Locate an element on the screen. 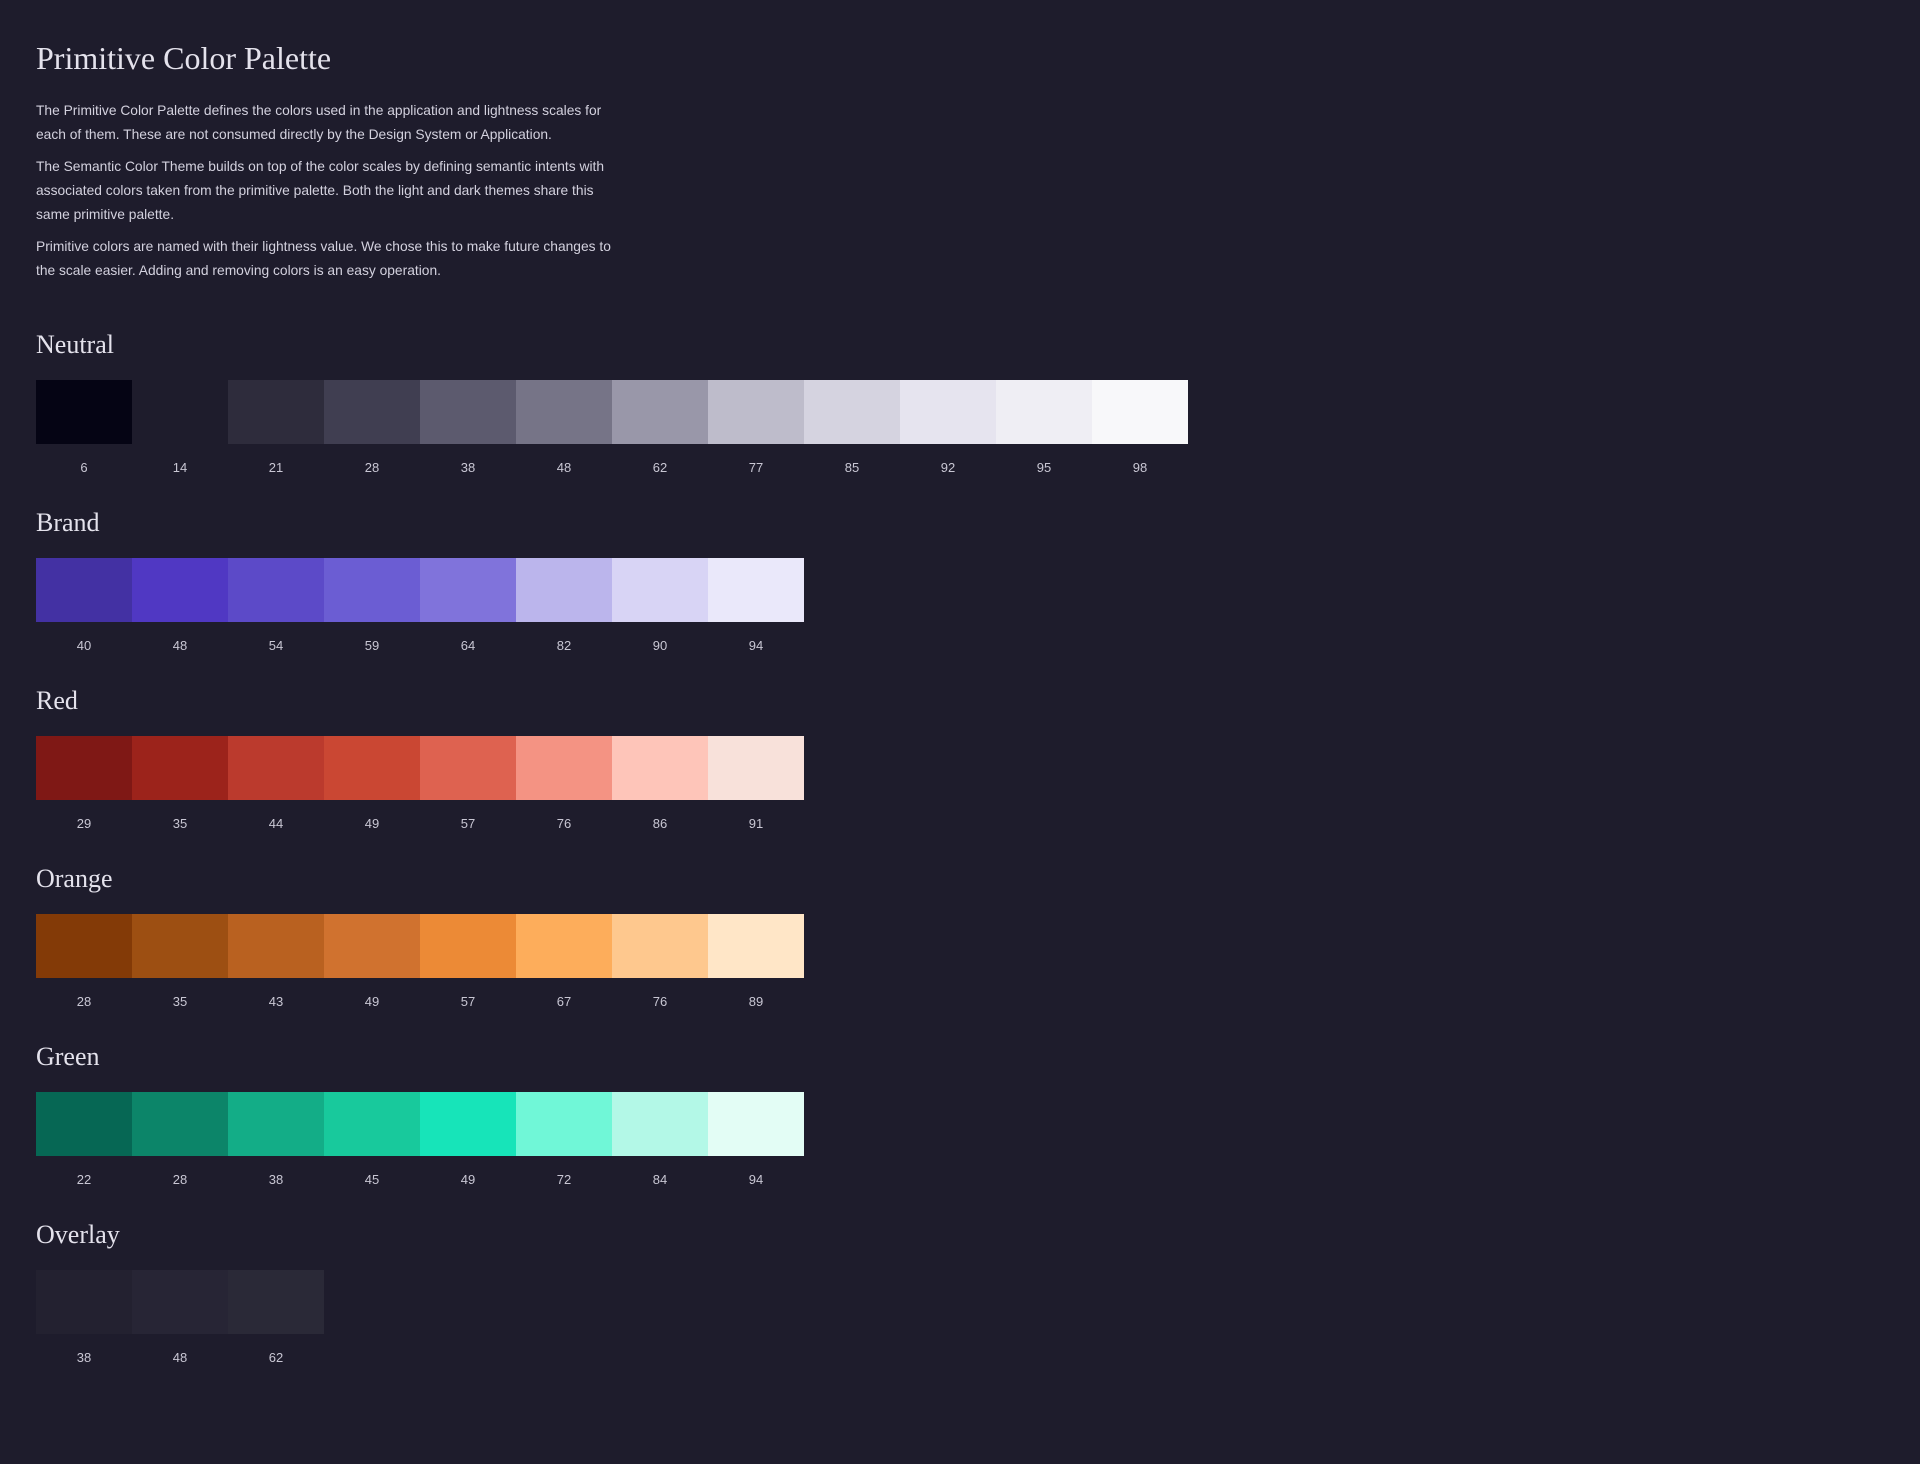 This screenshot has height=1464, width=1920. color-swatch: 29 is located at coordinates (84, 783).